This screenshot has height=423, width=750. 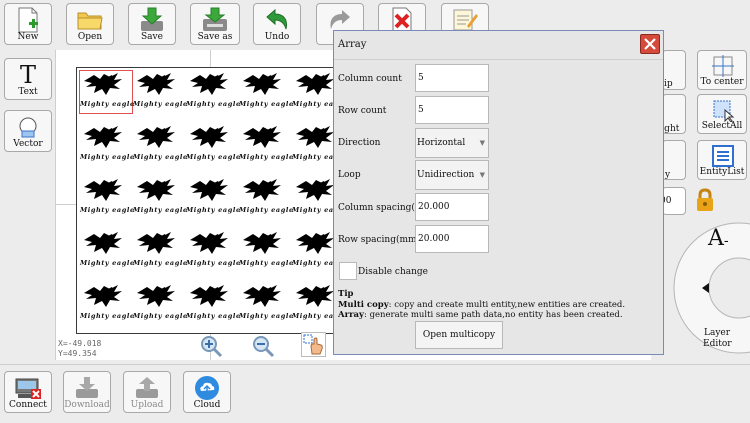 What do you see at coordinates (207, 388) in the screenshot?
I see `cloud-icon` at bounding box center [207, 388].